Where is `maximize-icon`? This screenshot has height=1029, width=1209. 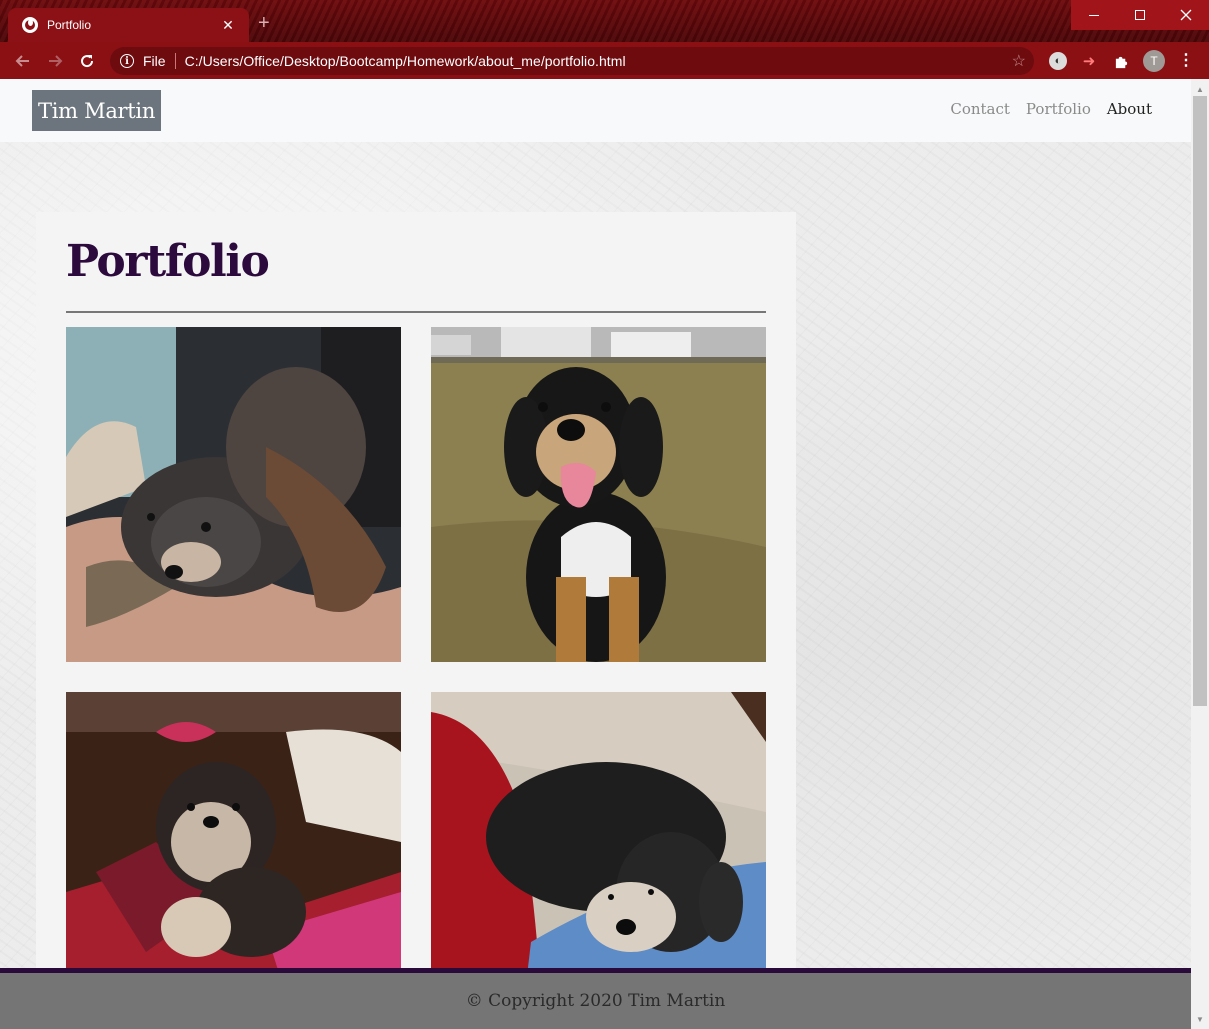 maximize-icon is located at coordinates (1140, 15).